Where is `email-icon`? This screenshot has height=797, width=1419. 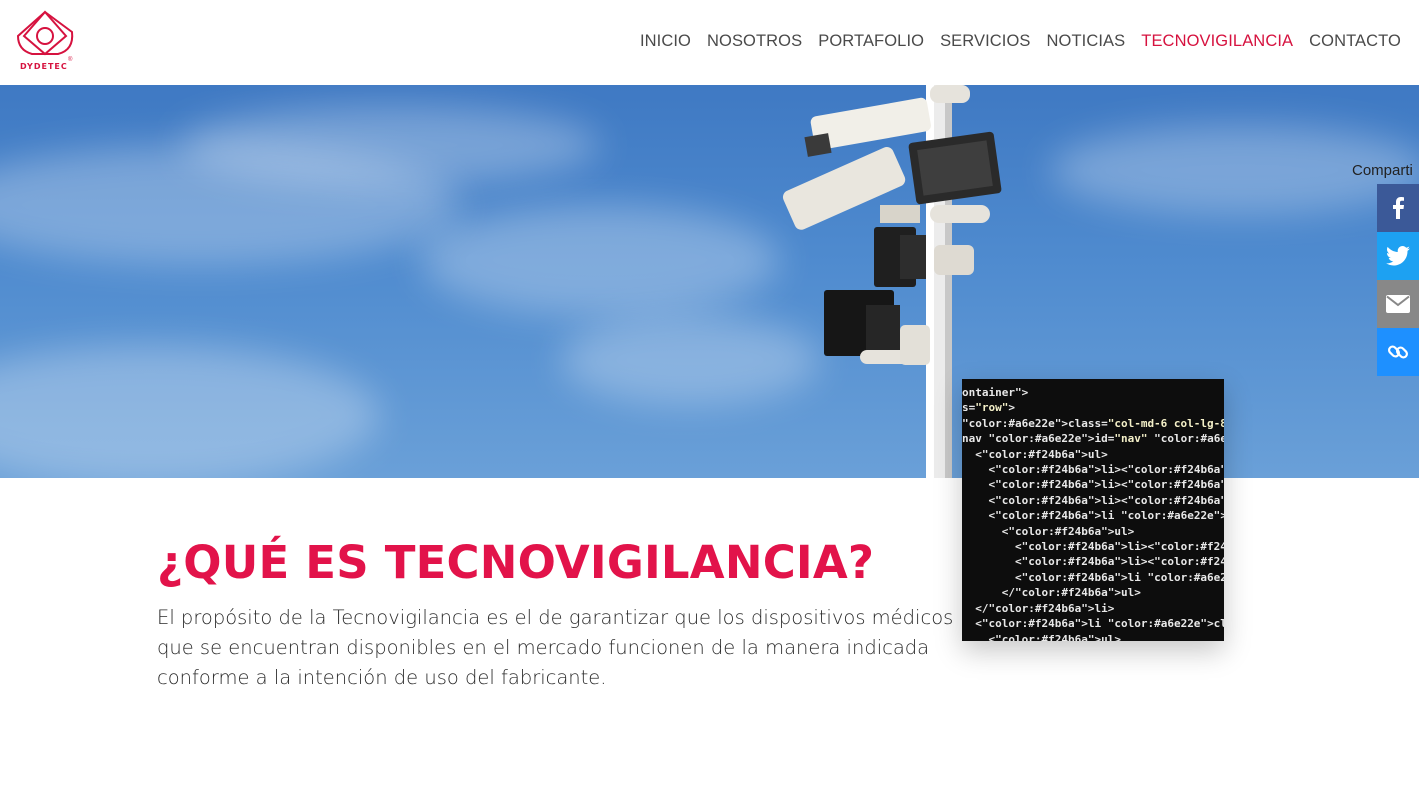
email-icon is located at coordinates (1398, 304).